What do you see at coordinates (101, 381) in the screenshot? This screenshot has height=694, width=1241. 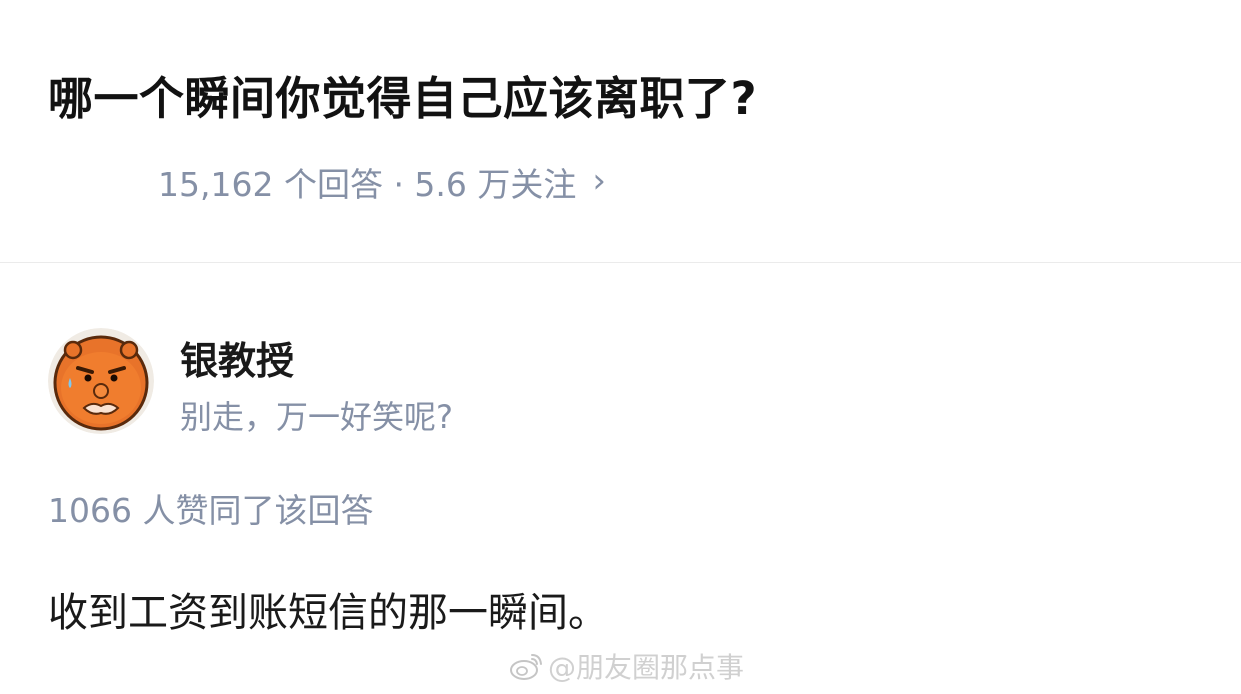 I see `avatar` at bounding box center [101, 381].